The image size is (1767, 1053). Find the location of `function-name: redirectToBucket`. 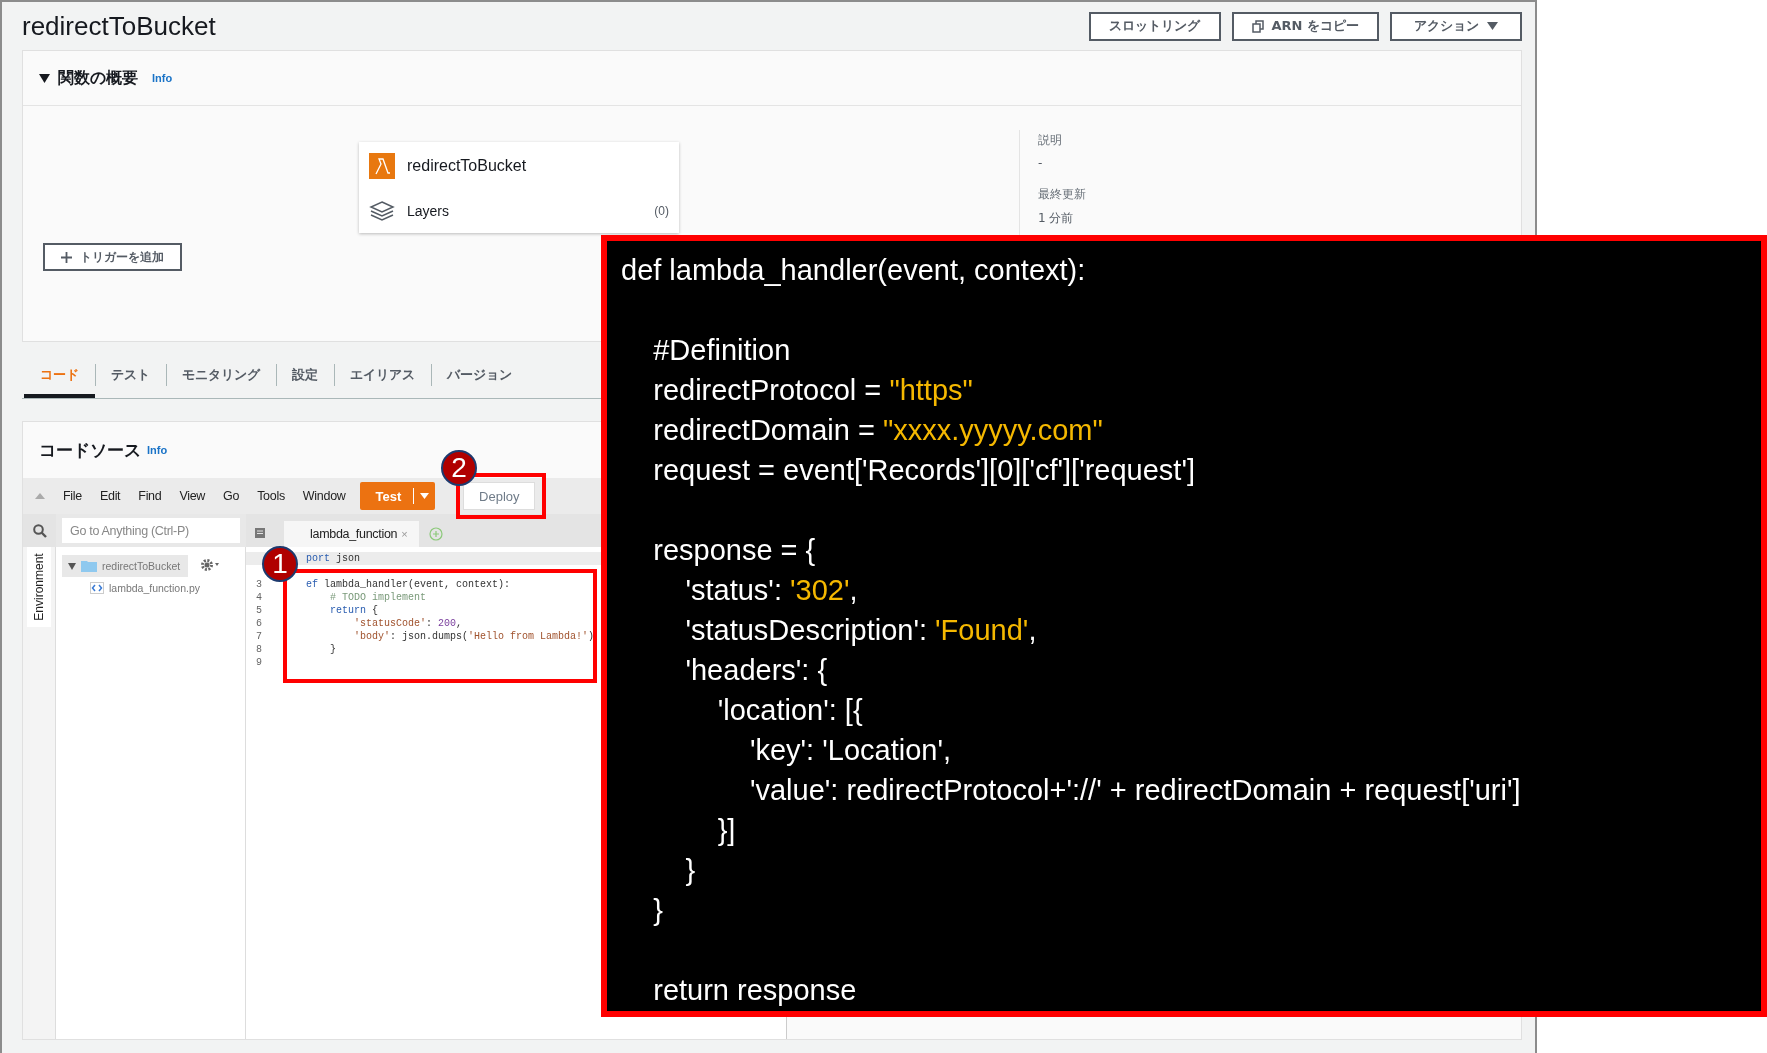

function-name: redirectToBucket is located at coordinates (467, 165).